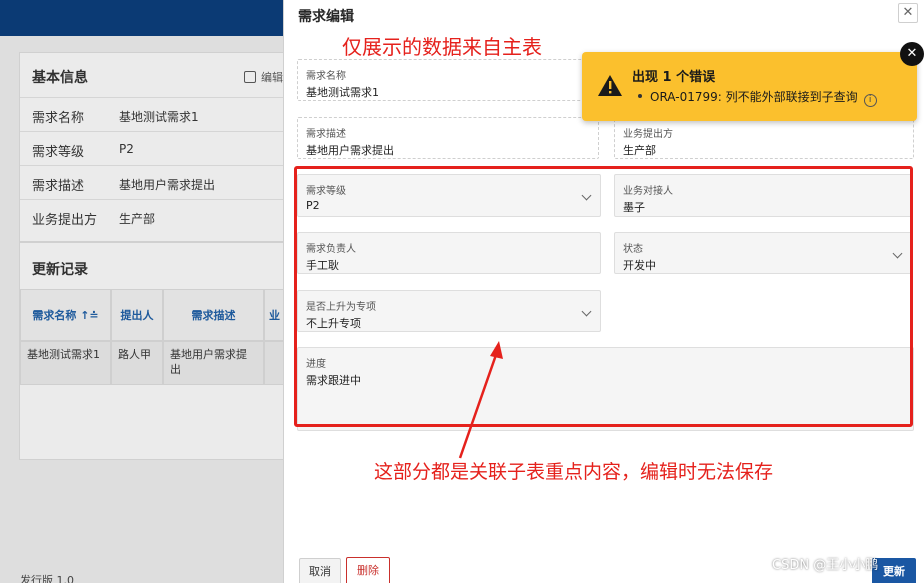 This screenshot has height=583, width=924. Describe the element at coordinates (574, 472) in the screenshot. I see `annotation-bottom: 这部分都是关联子表重点内容，编辑时无法保存` at that location.